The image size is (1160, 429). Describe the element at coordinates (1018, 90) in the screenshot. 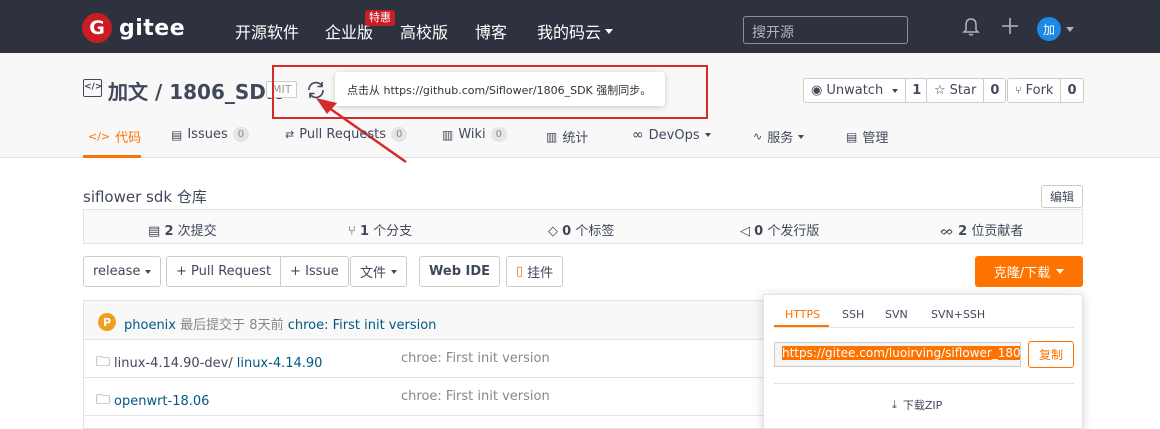

I see `fork-icon: ⑂` at that location.